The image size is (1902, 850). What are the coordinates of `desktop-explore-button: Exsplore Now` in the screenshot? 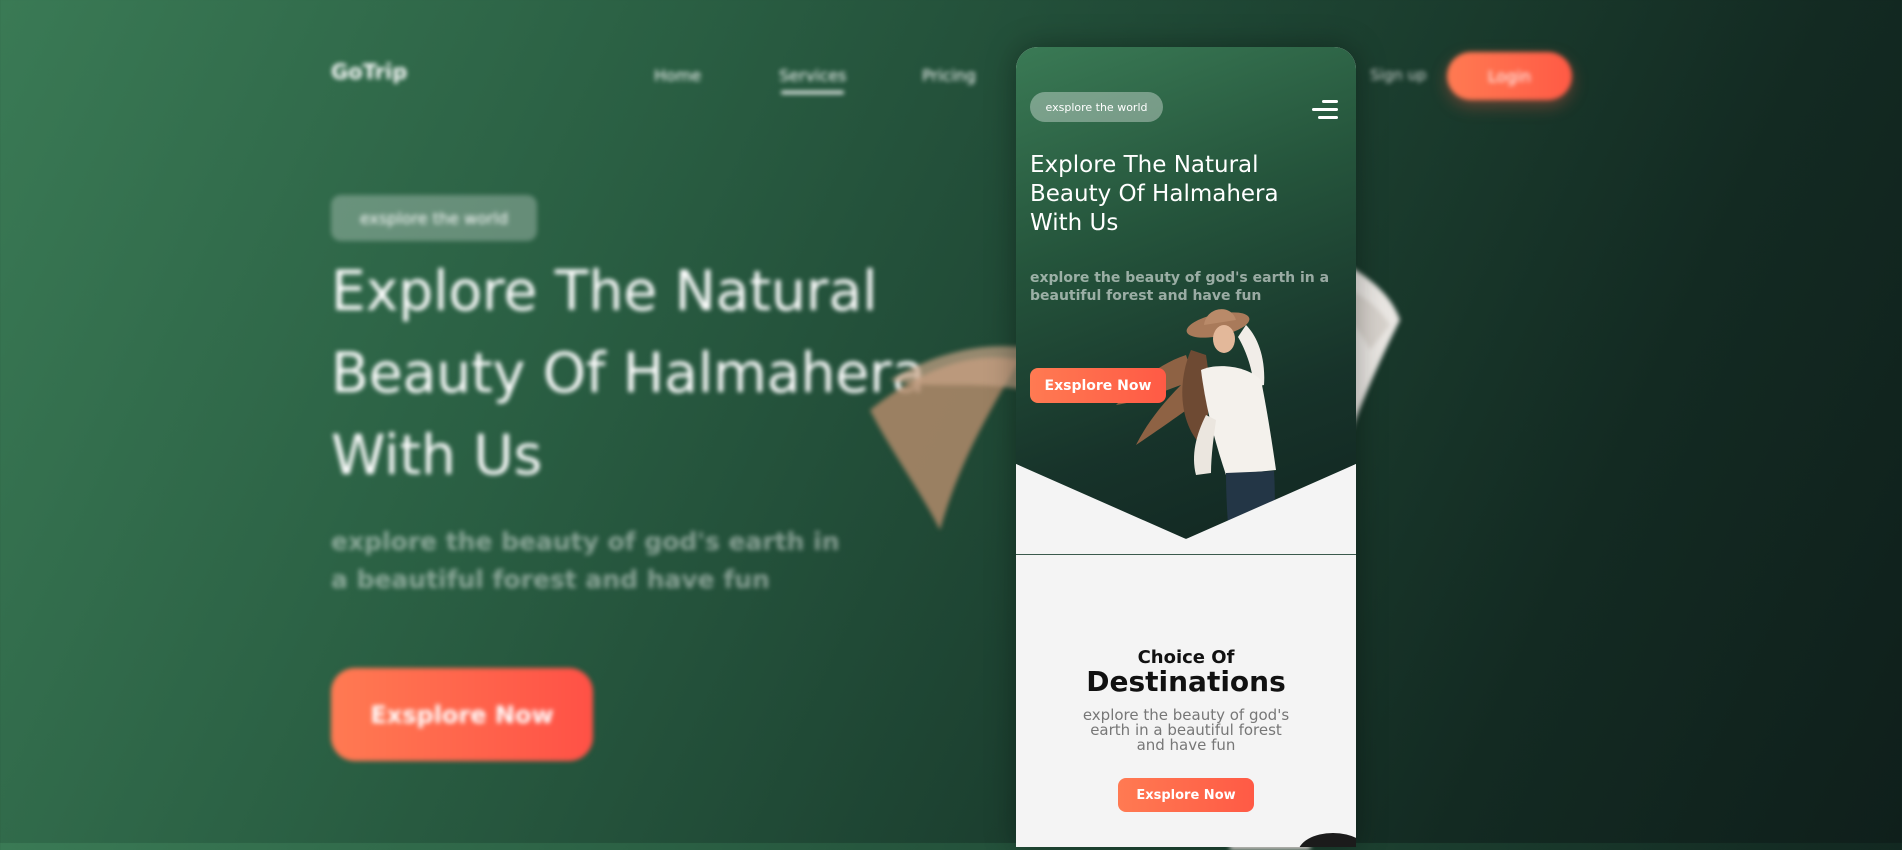 It's located at (462, 714).